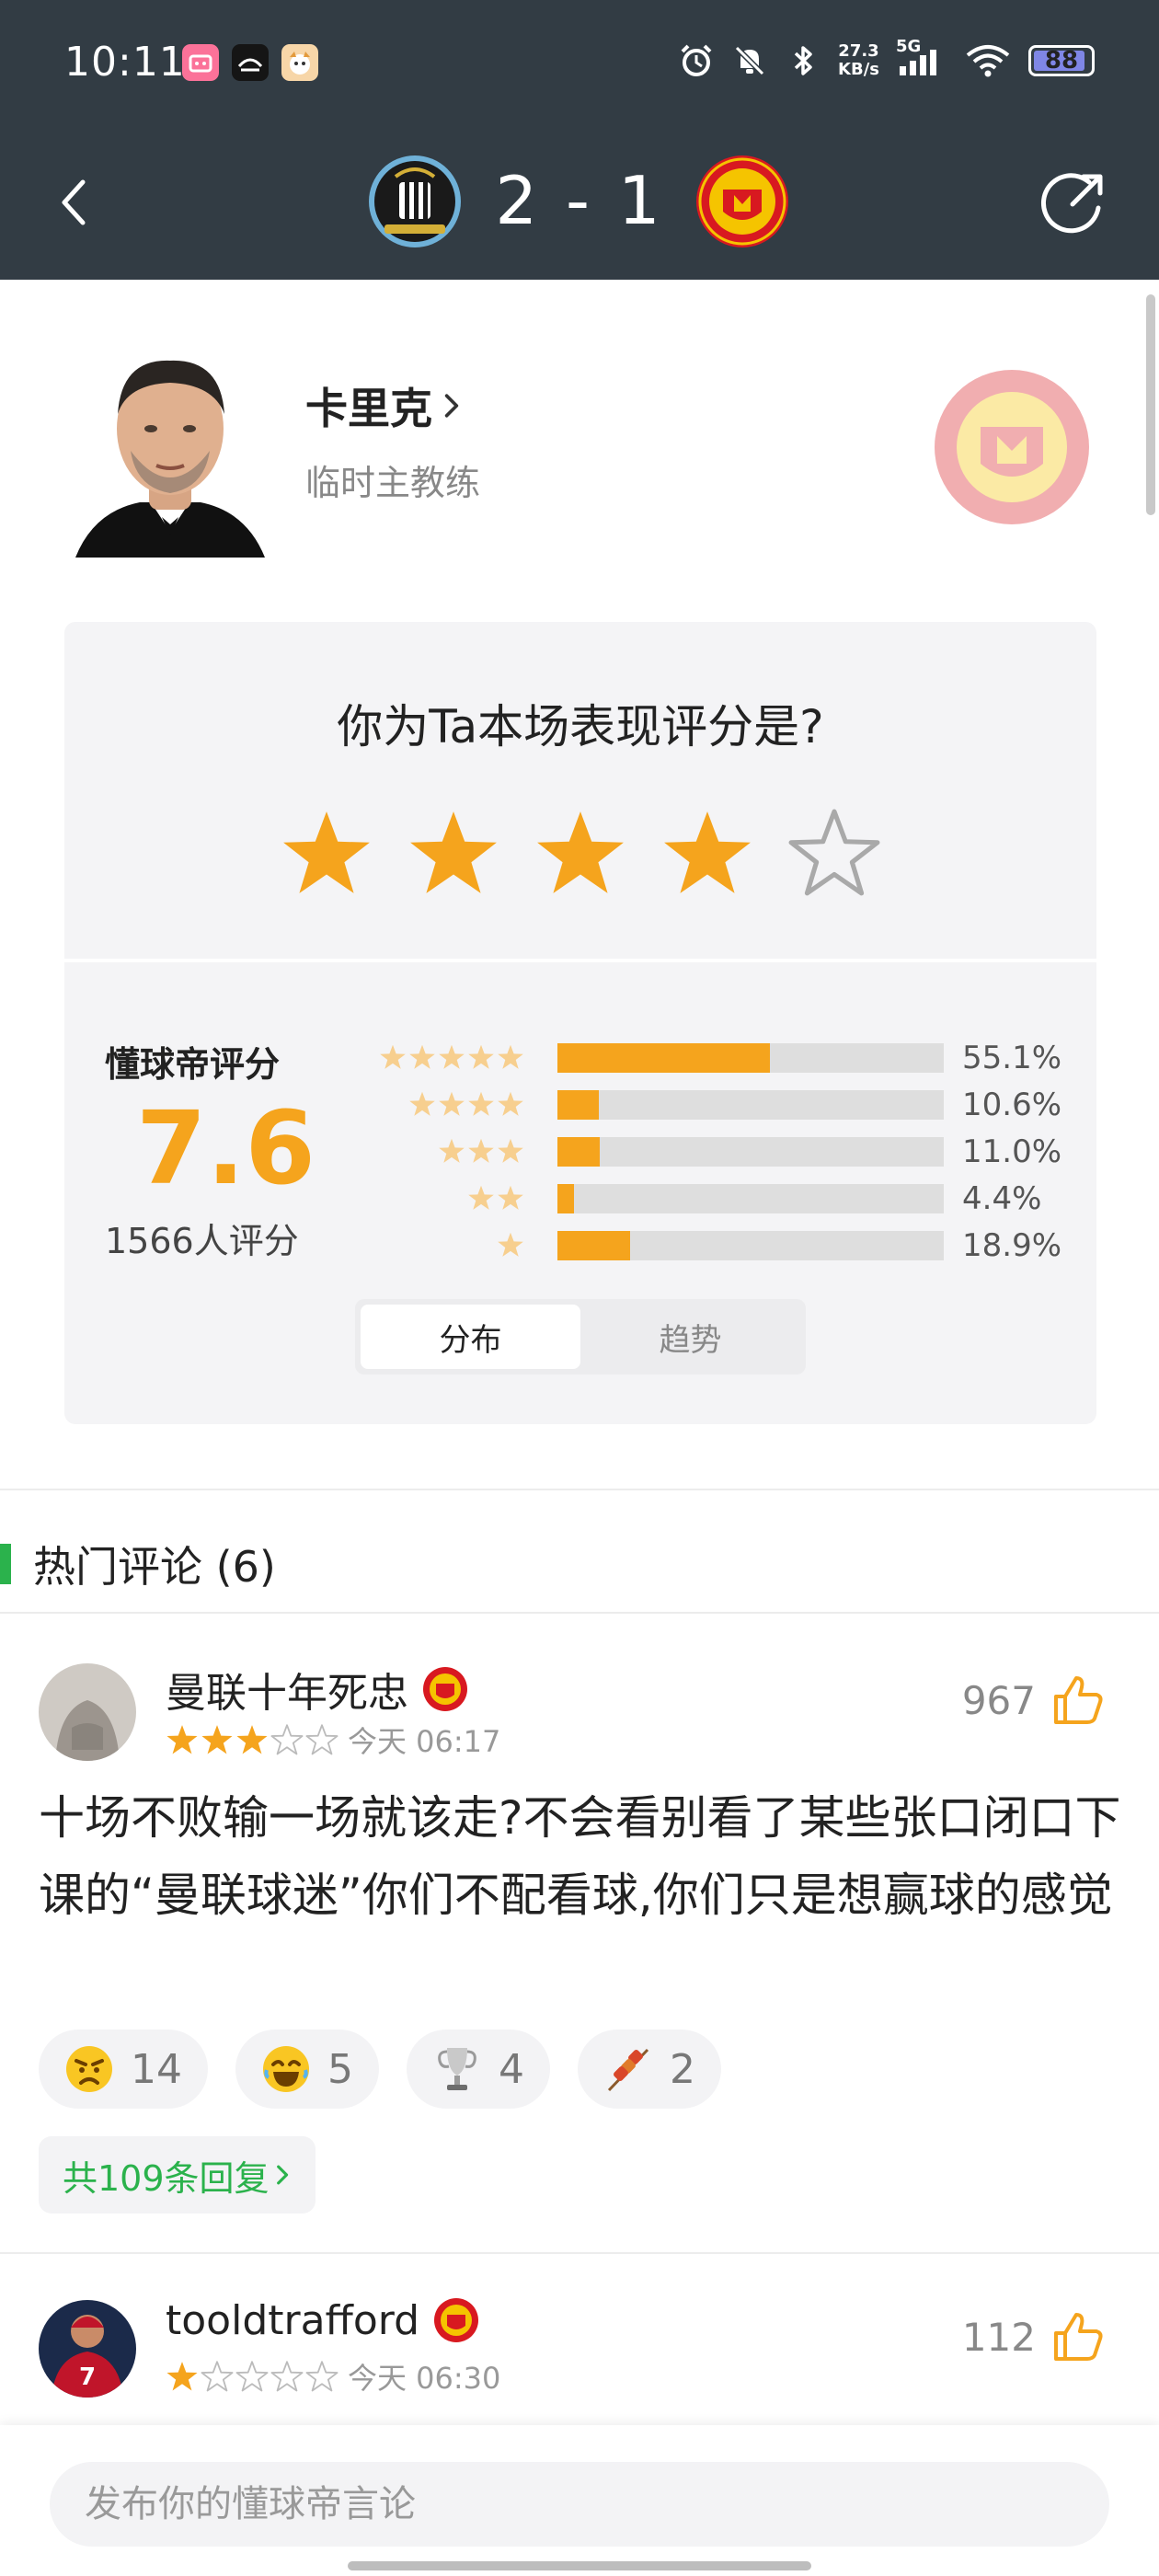 Image resolution: width=1159 pixels, height=2576 pixels. I want to click on comment-input, so click(579, 2504).